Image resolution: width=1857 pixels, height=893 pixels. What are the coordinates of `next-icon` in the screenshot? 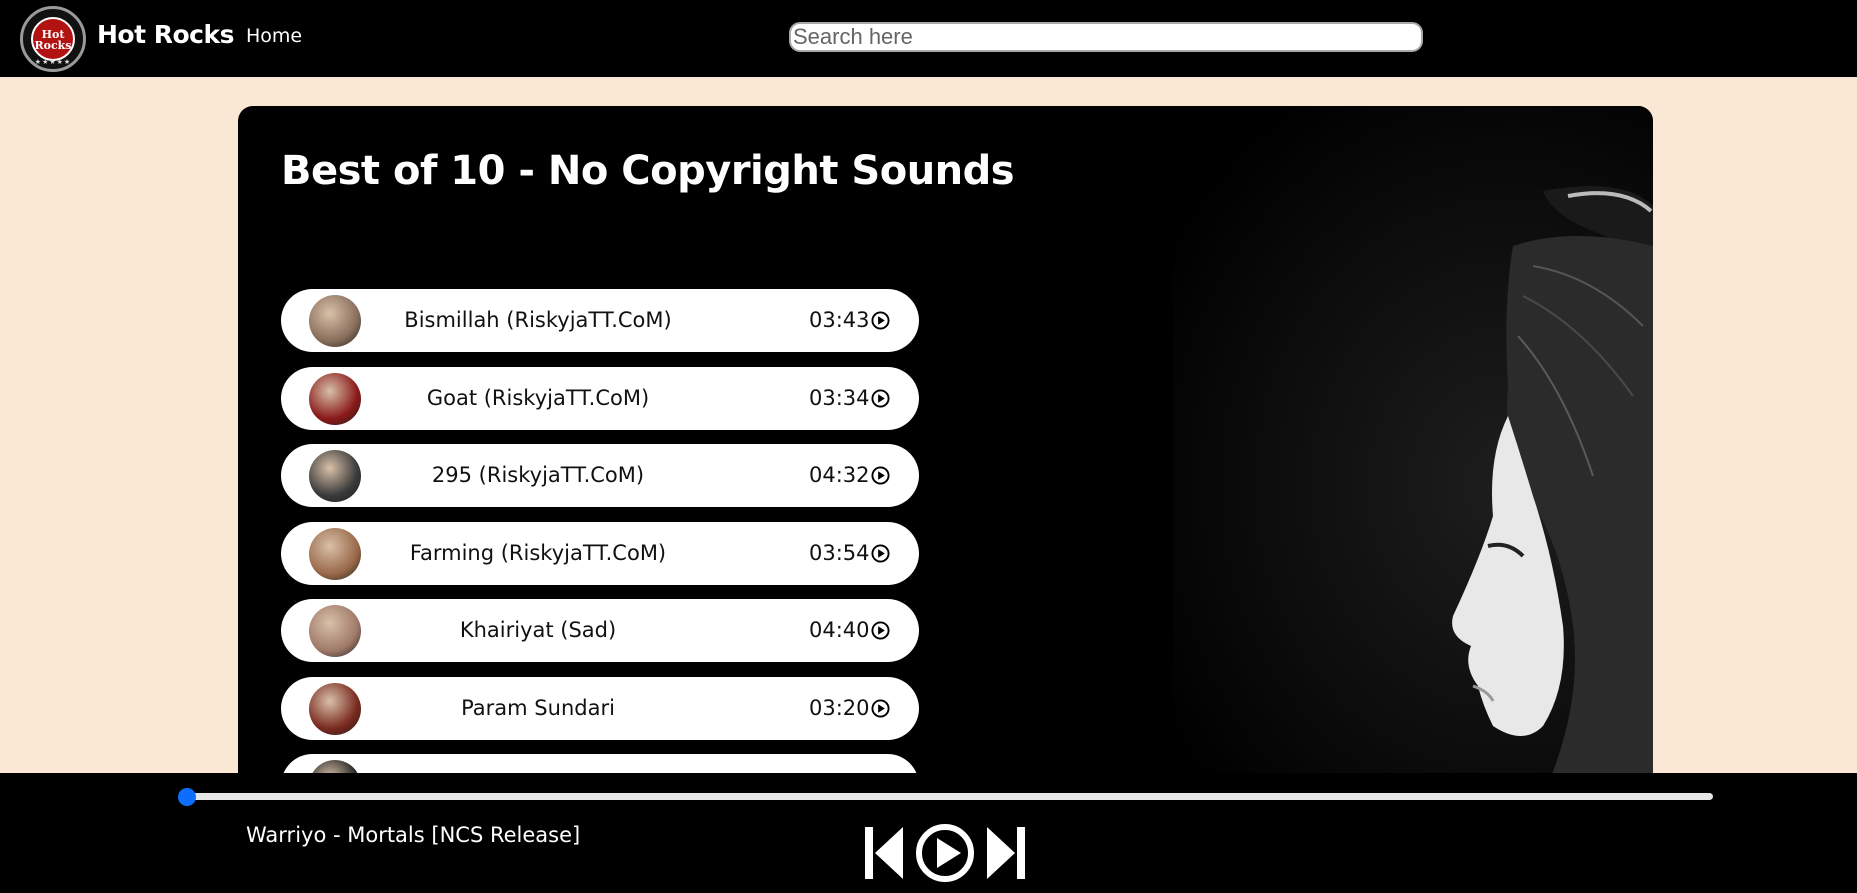 It's located at (1006, 853).